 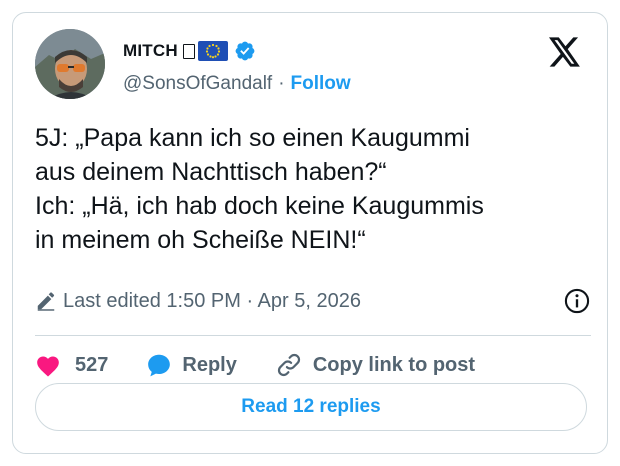 What do you see at coordinates (46, 301) in the screenshot?
I see `pencil-icon` at bounding box center [46, 301].